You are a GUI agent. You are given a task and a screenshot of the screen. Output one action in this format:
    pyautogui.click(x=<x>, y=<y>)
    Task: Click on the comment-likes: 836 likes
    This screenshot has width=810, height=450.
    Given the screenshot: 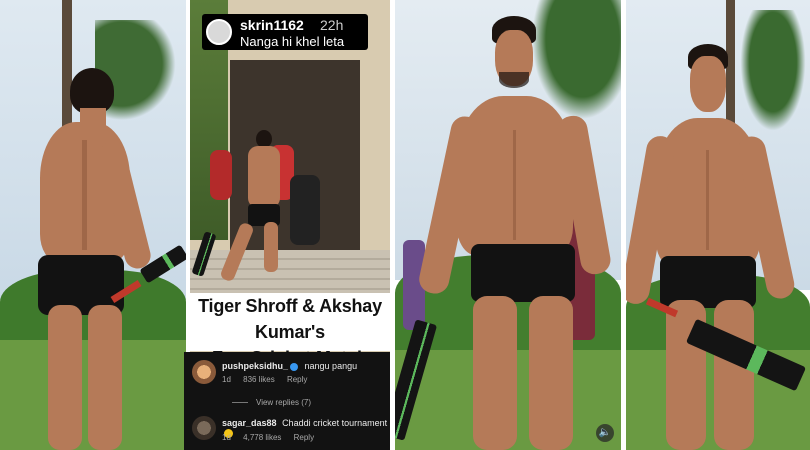 What is the action you would take?
    pyautogui.click(x=259, y=379)
    